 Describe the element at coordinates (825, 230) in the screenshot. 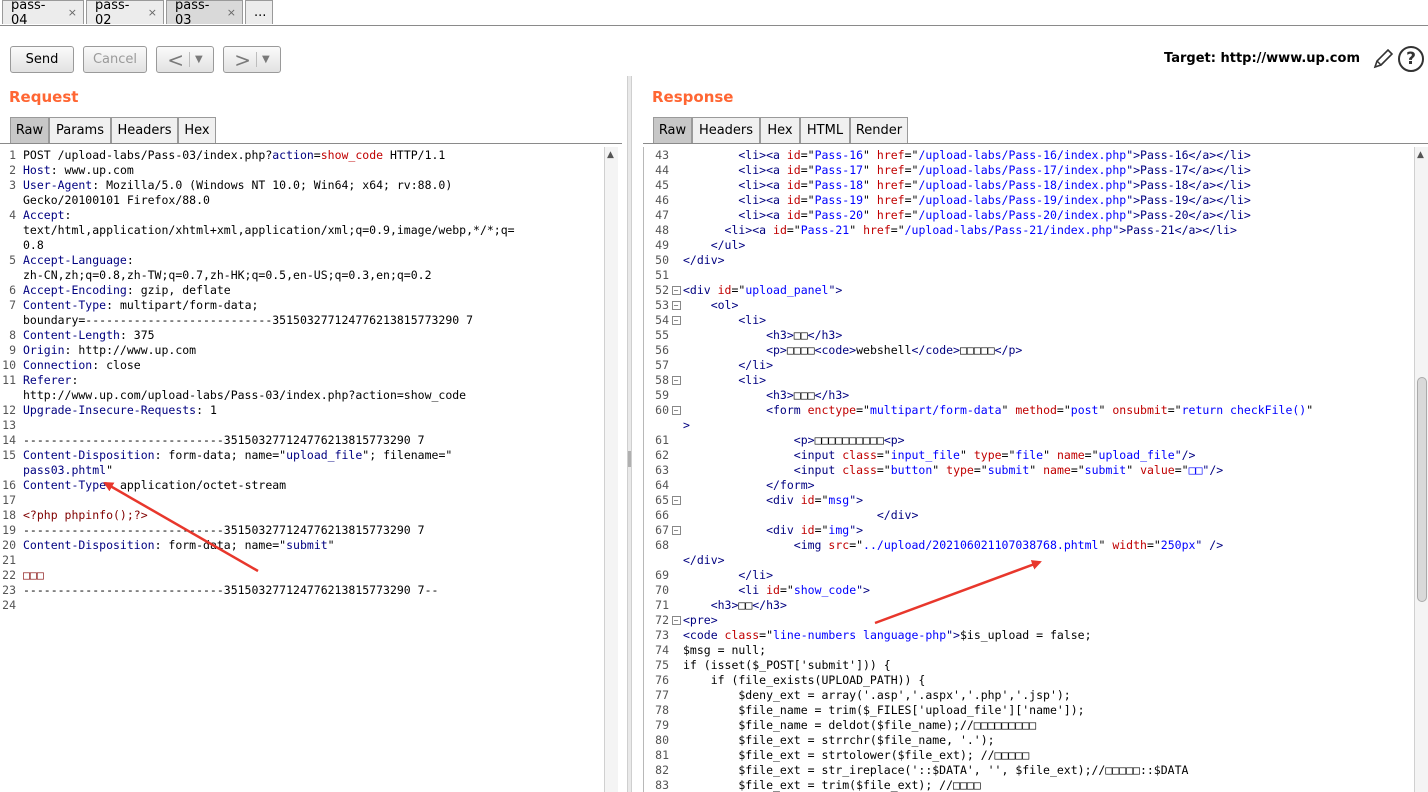

I see `code-token: Pass-21` at that location.